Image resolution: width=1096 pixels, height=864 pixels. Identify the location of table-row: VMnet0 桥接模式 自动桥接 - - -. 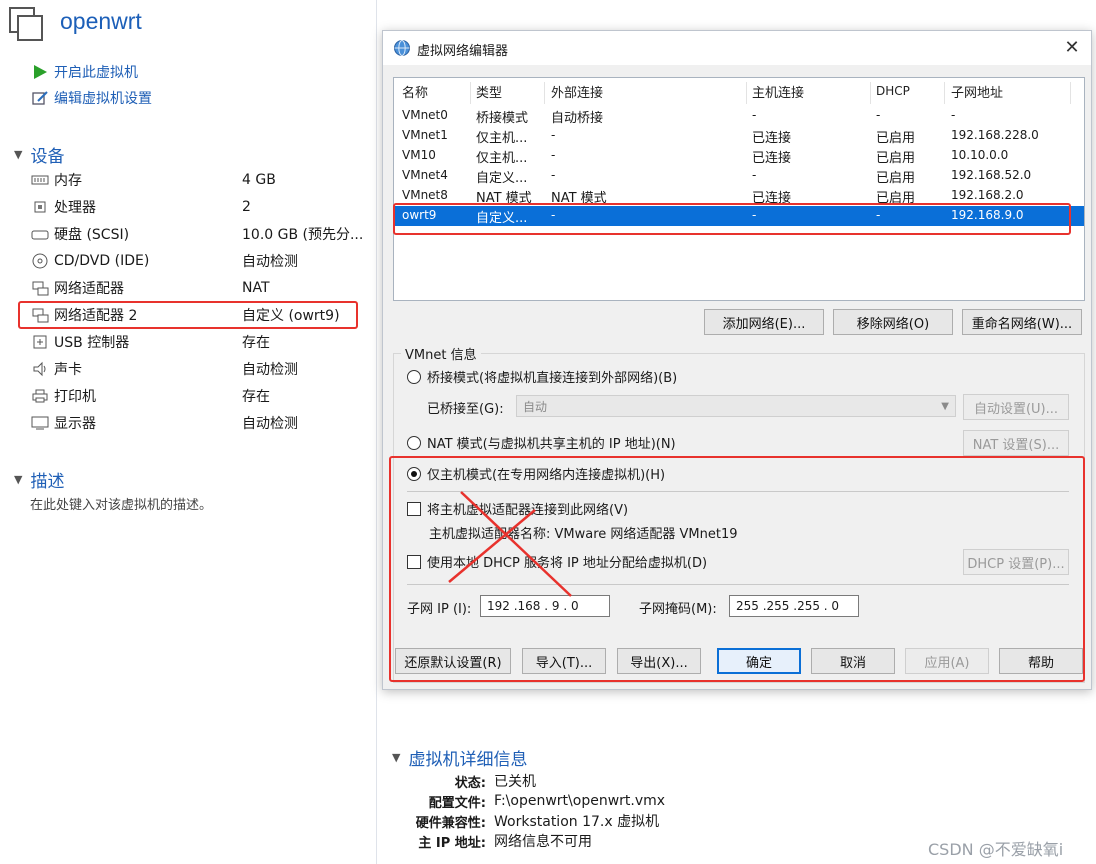
(739, 116).